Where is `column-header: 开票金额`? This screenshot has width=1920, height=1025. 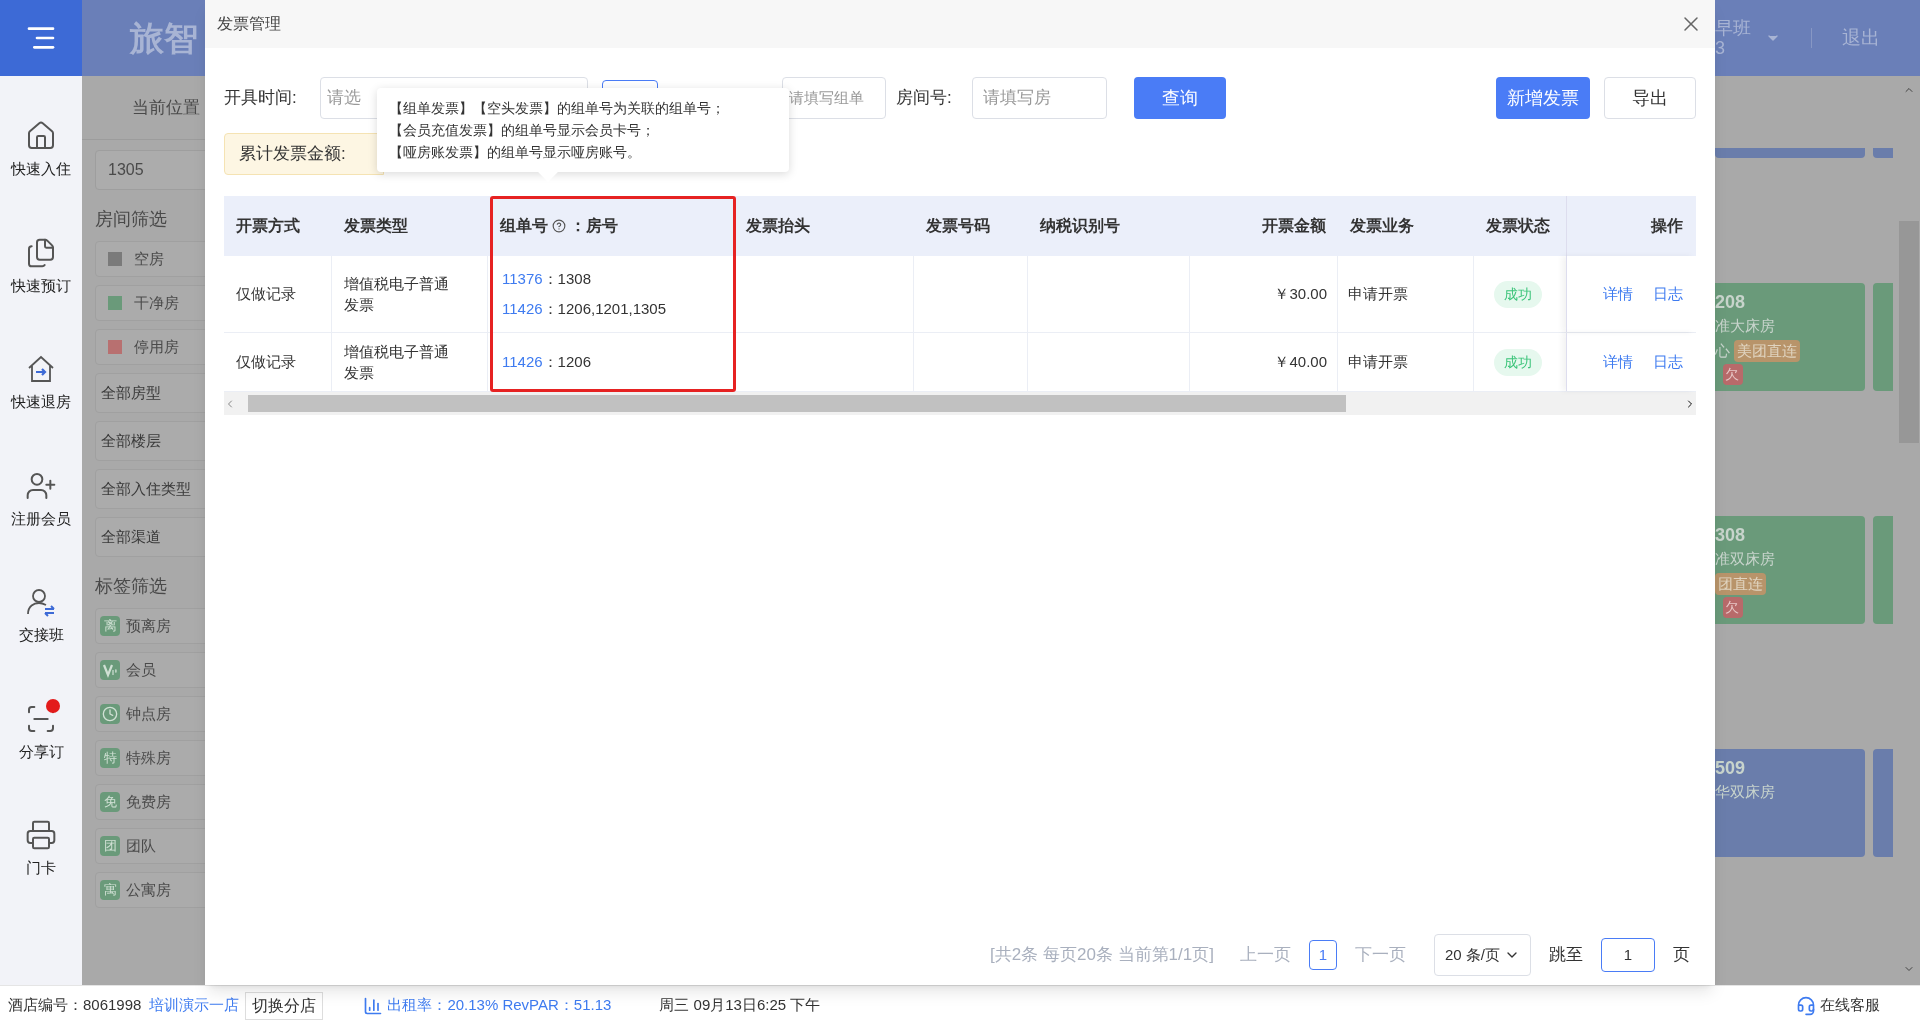 column-header: 开票金额 is located at coordinates (1294, 226).